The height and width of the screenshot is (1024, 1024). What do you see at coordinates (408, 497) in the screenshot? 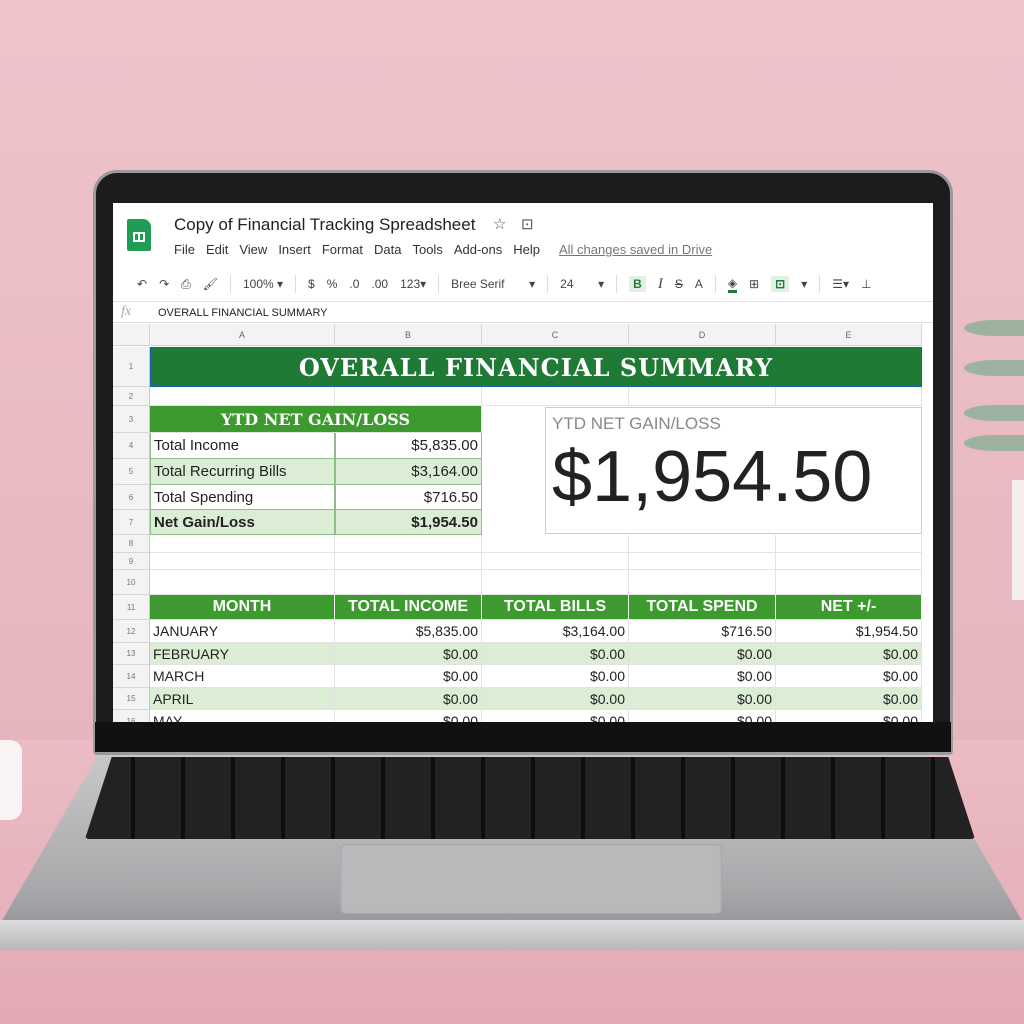
I see `ytd-value: $716.50` at bounding box center [408, 497].